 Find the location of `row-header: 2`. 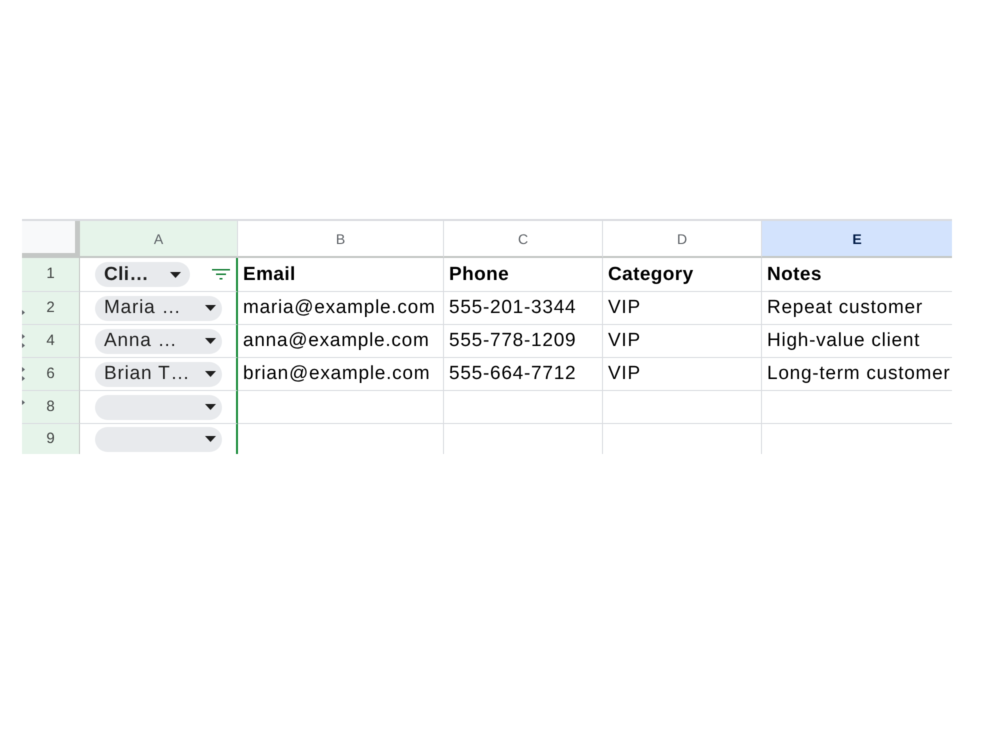

row-header: 2 is located at coordinates (51, 308).